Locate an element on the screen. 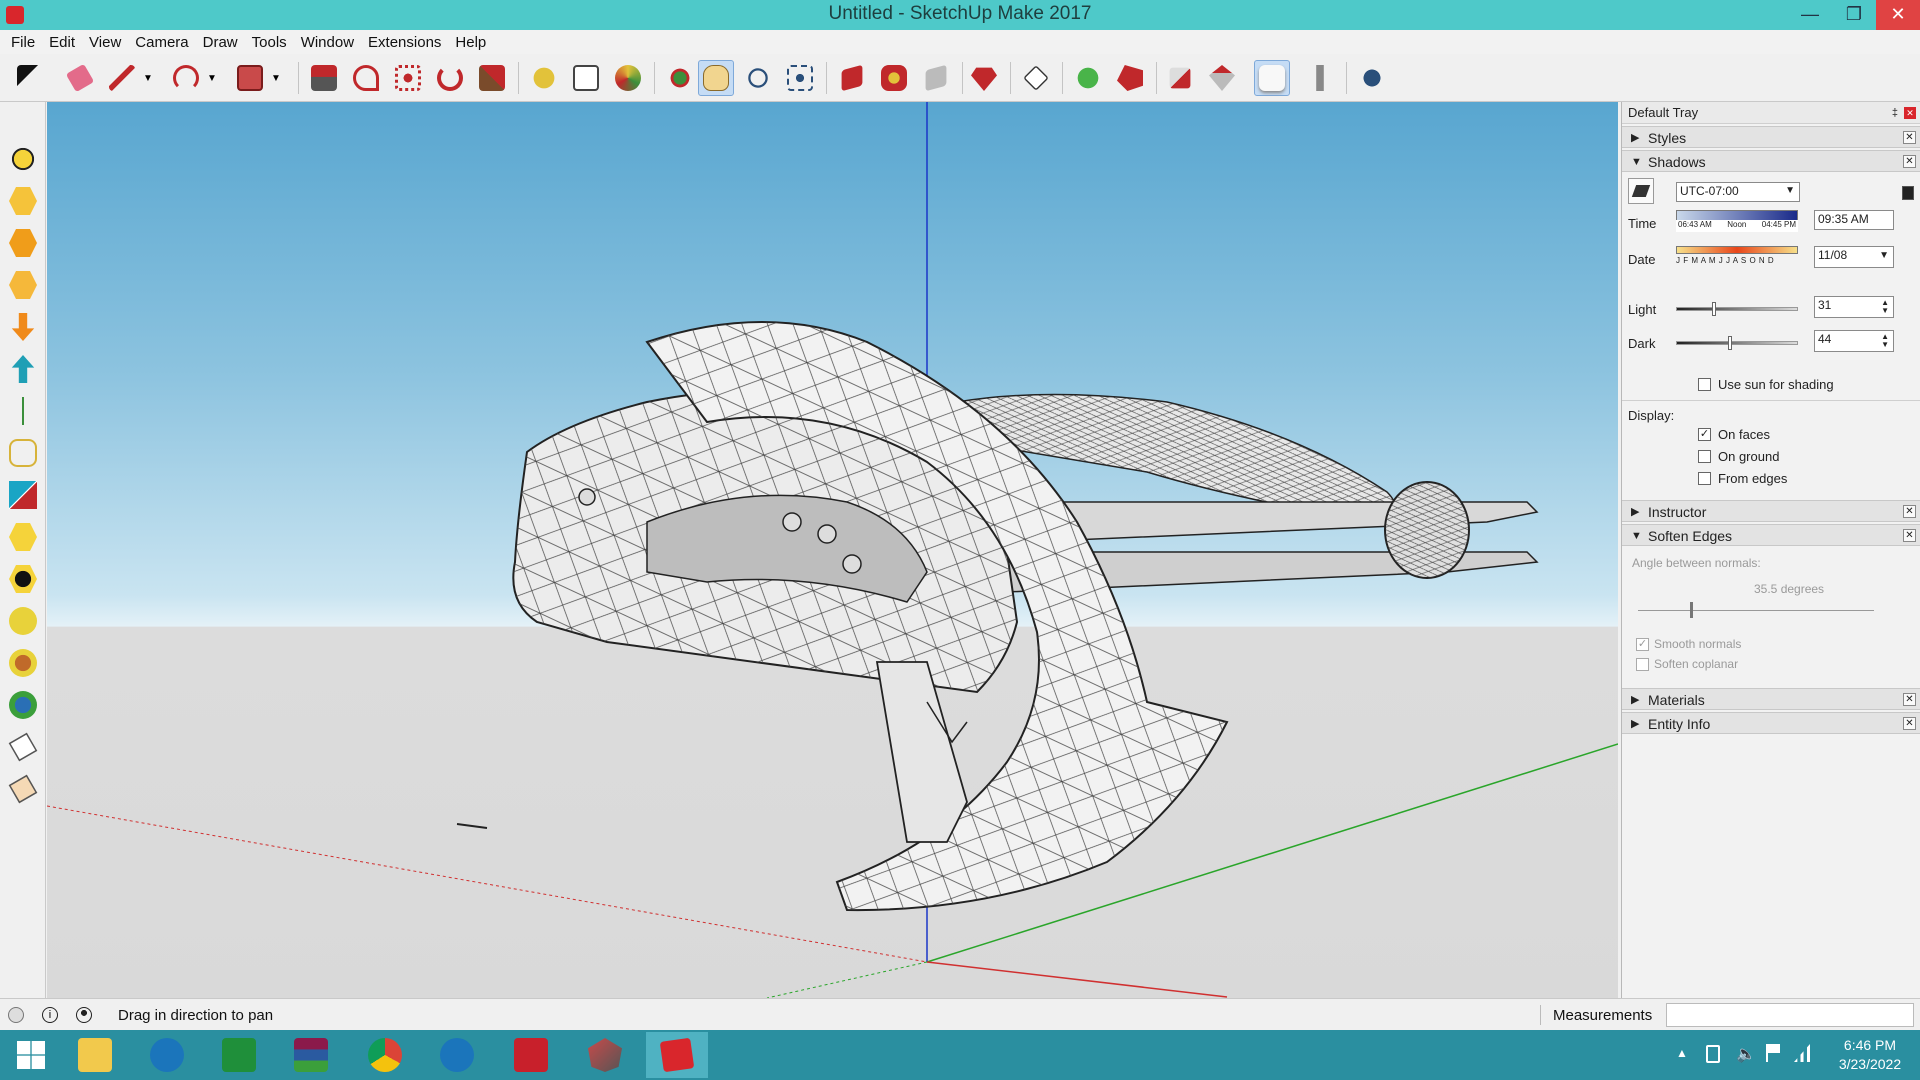  pencil-dropdown-button: ▼ is located at coordinates (148, 78).